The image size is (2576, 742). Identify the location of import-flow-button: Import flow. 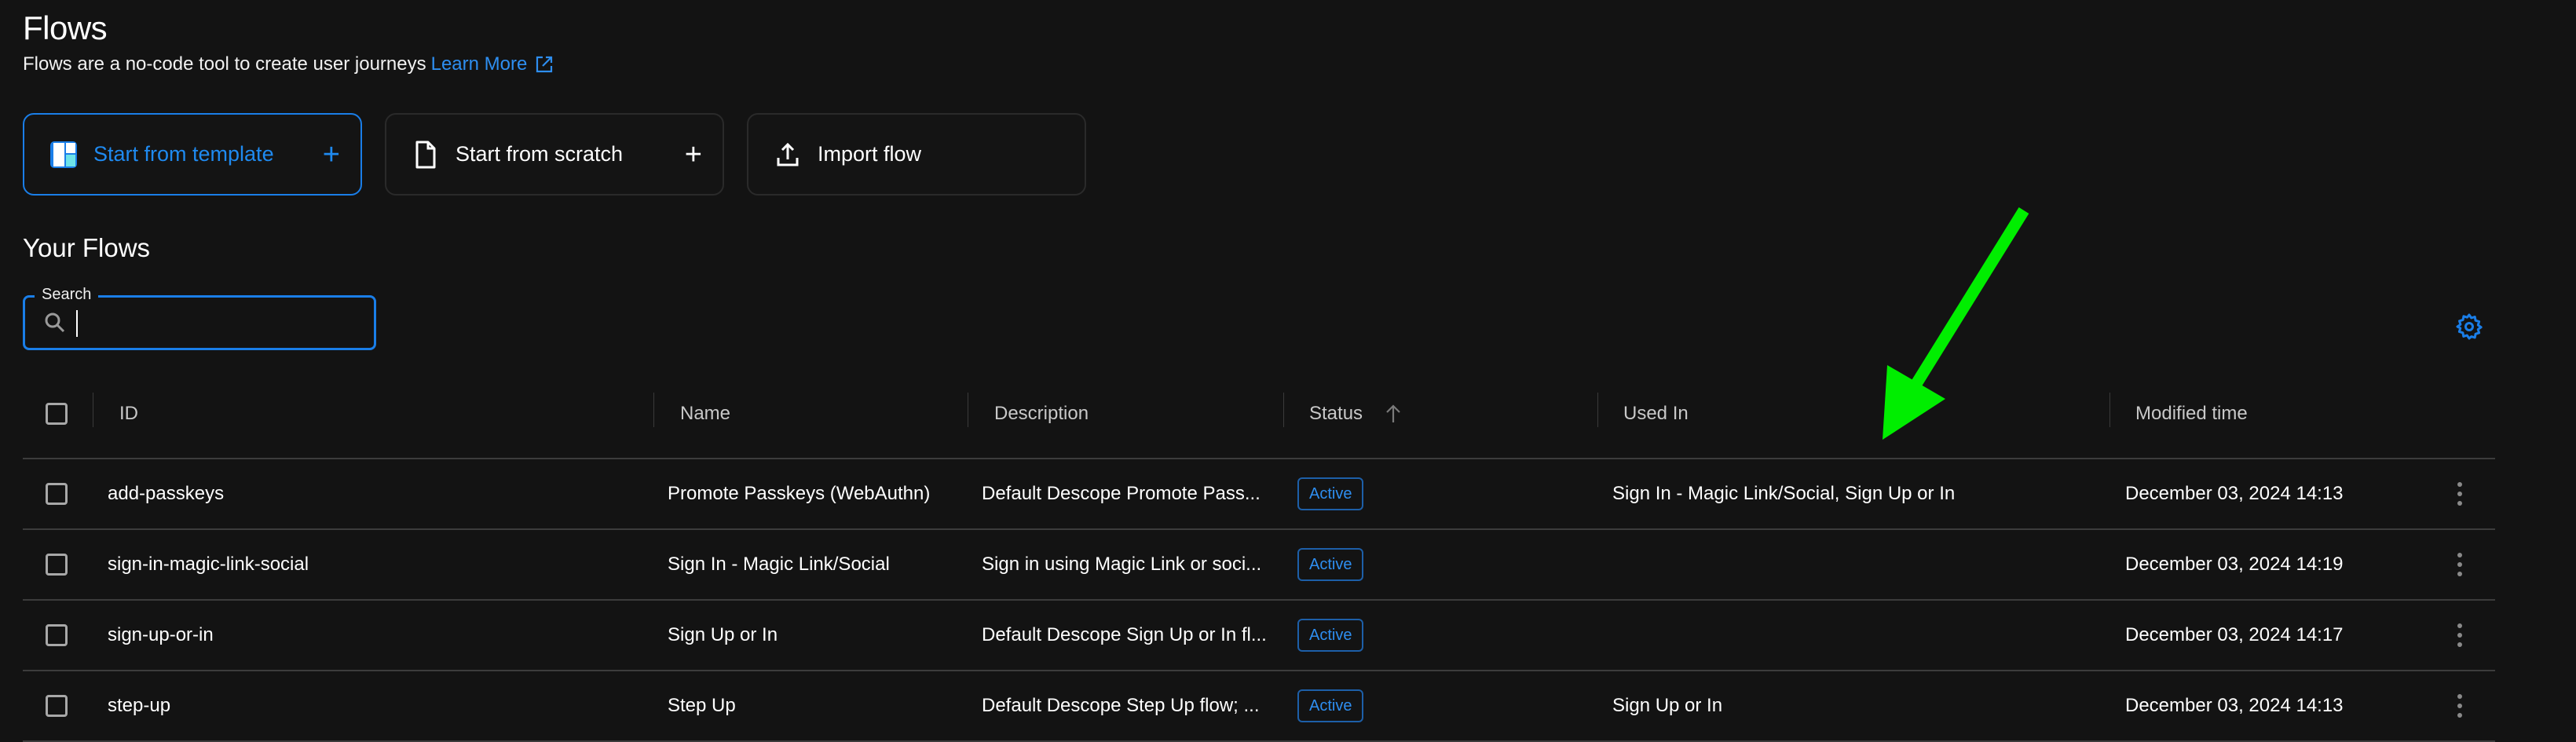
(917, 154).